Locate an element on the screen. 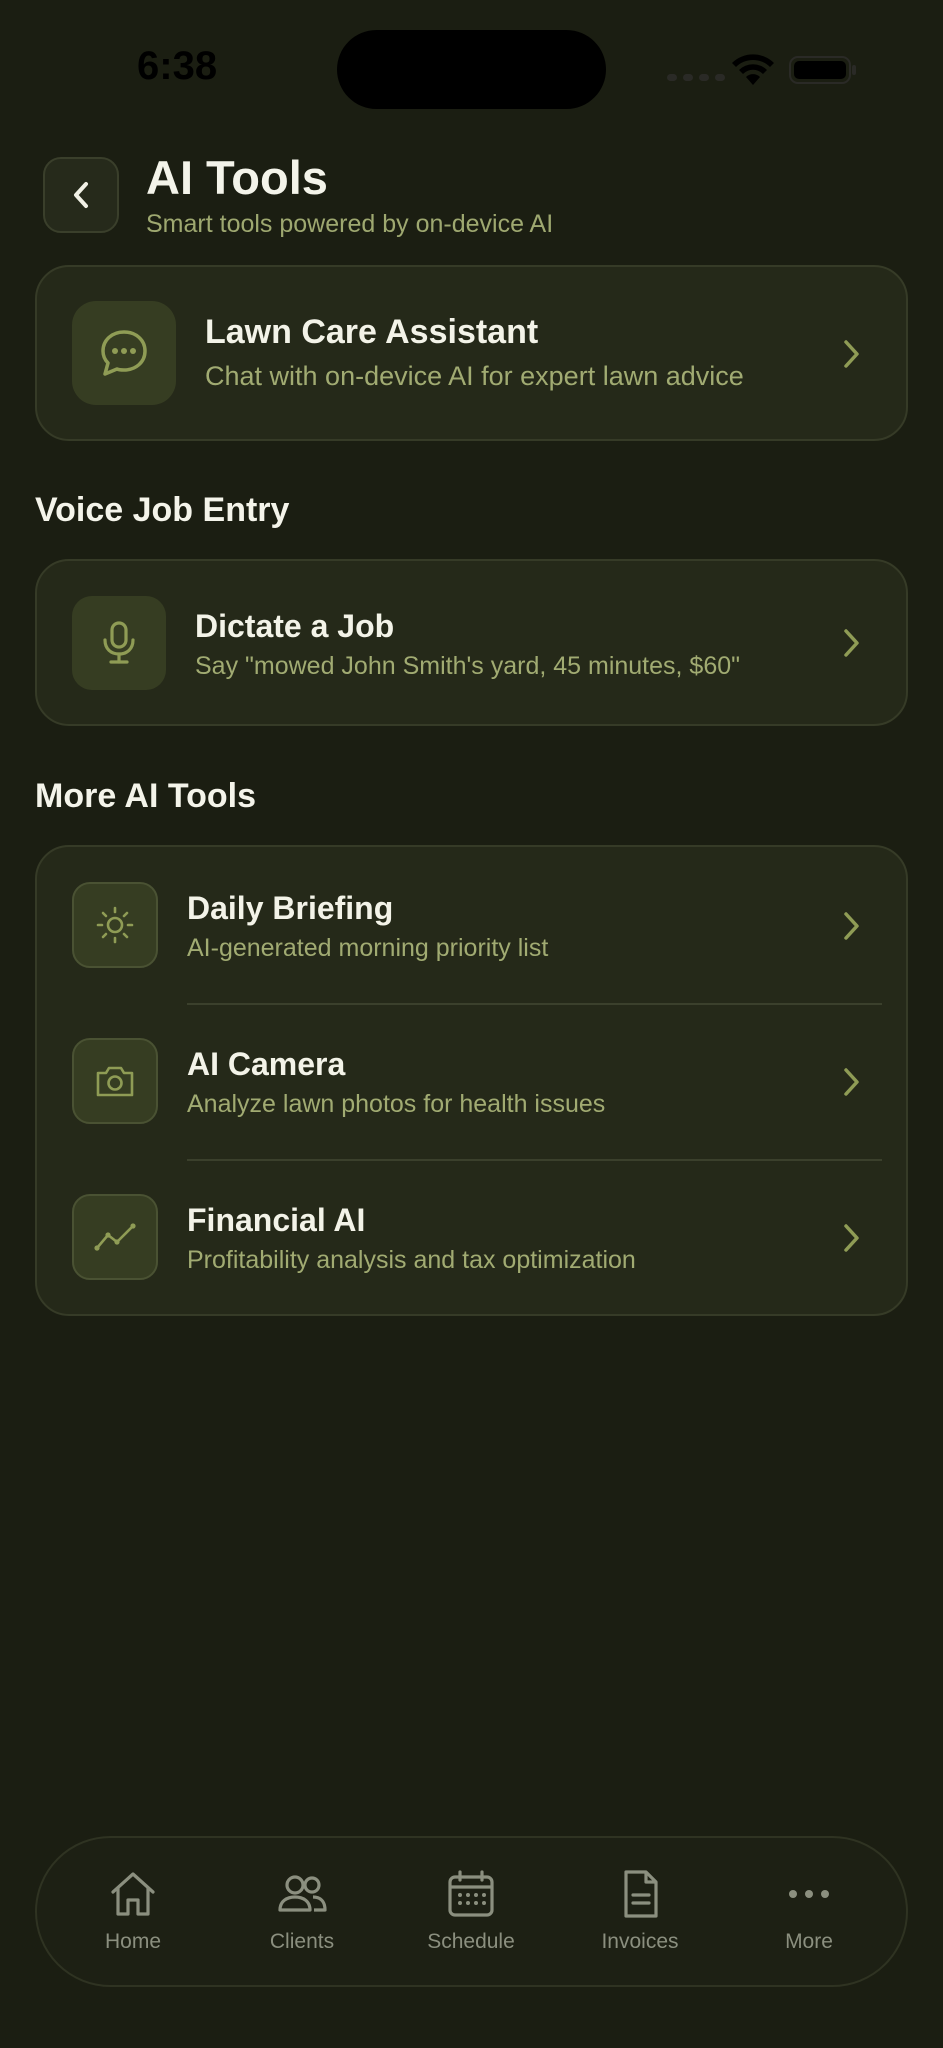  tab-invoices: Invoices is located at coordinates (640, 1911).